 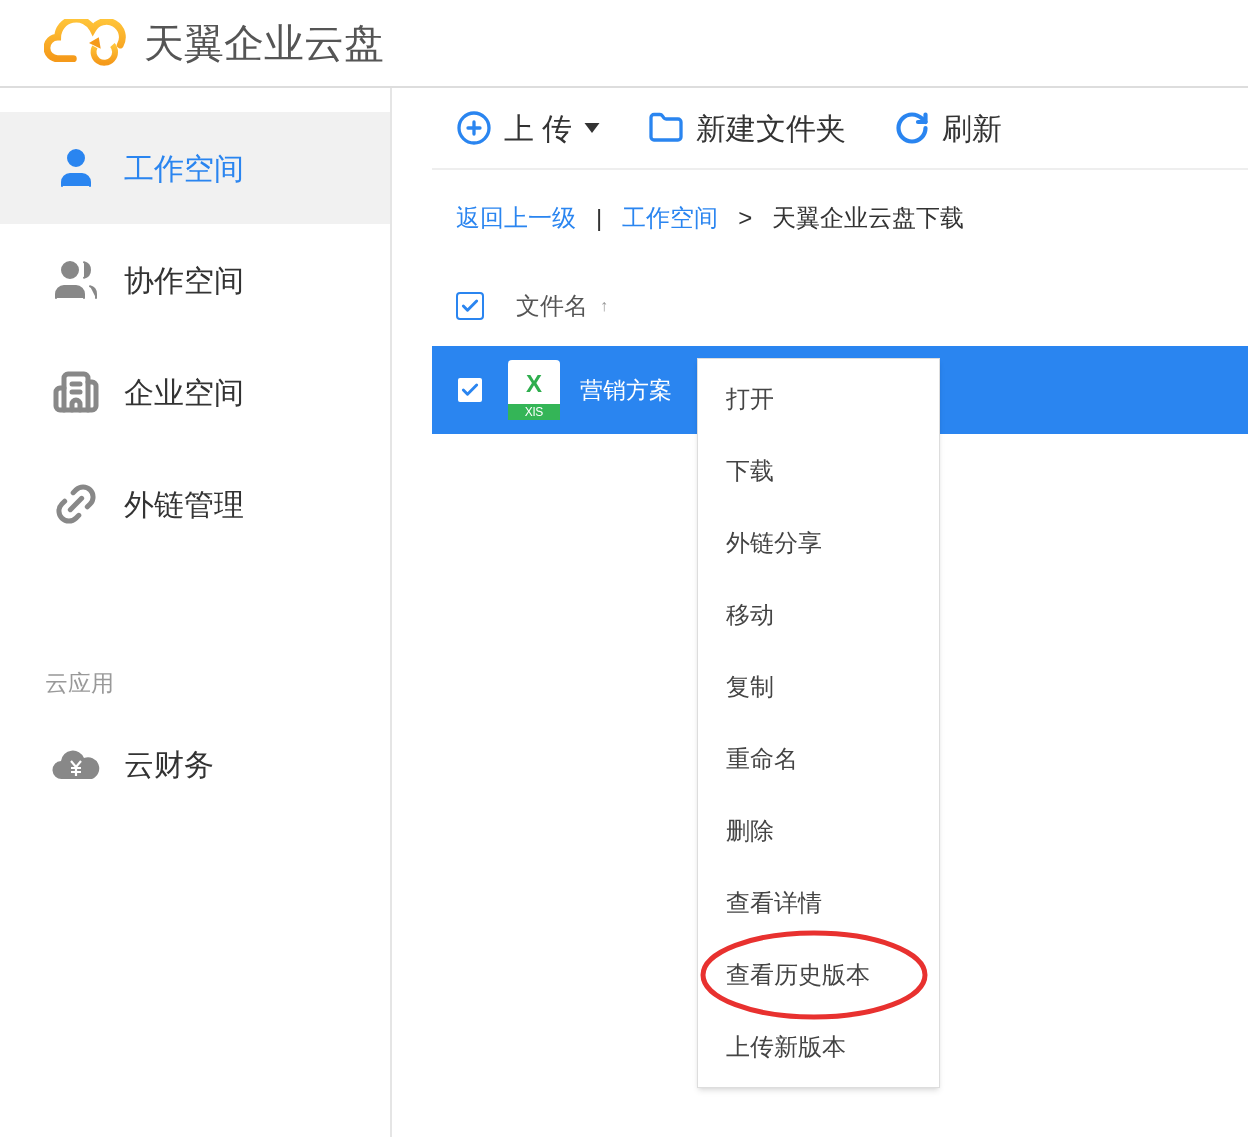 I want to click on breadcrumb-text: >, so click(x=745, y=218).